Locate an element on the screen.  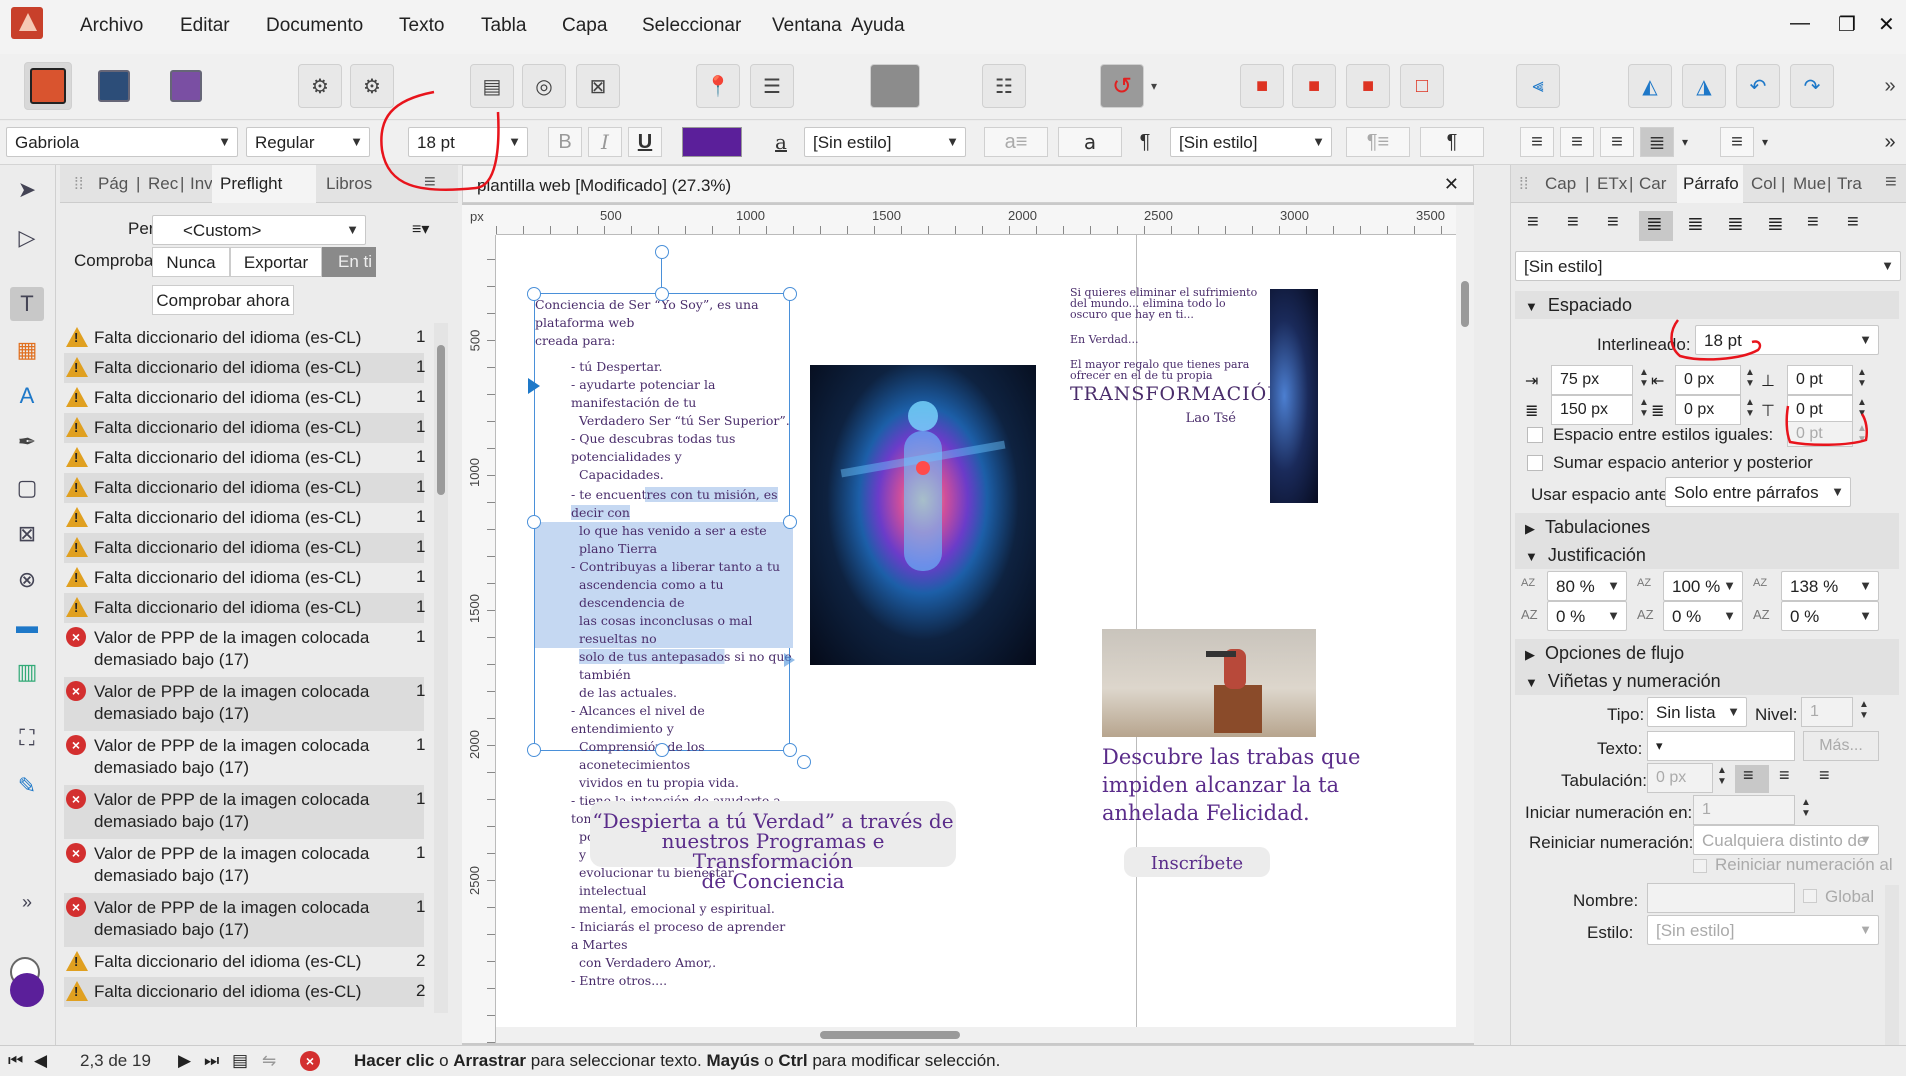
arrange-front-icon: ■ is located at coordinates (1262, 86).